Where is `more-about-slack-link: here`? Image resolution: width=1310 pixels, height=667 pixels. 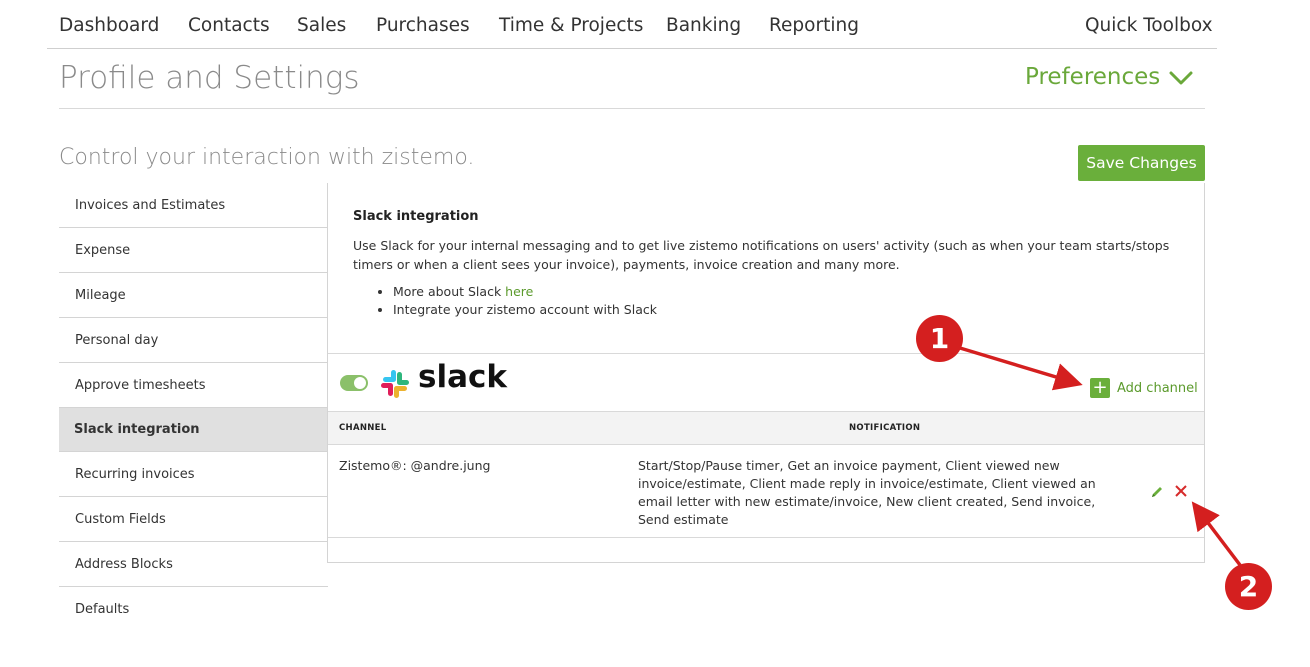
more-about-slack-link: here is located at coordinates (519, 291).